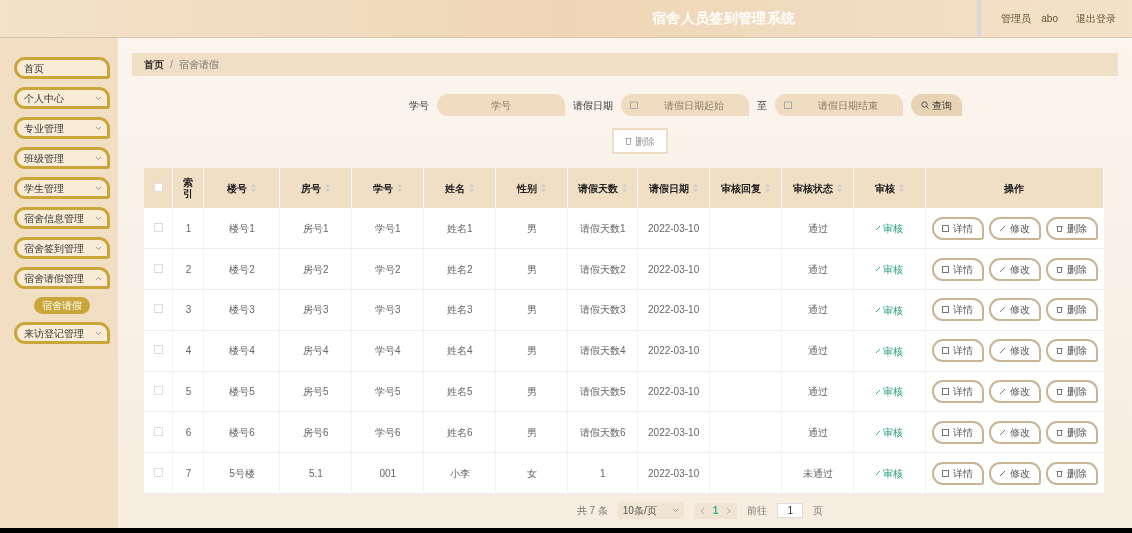 The width and height of the screenshot is (1132, 533). What do you see at coordinates (500, 105) in the screenshot?
I see `search-field: 学号` at bounding box center [500, 105].